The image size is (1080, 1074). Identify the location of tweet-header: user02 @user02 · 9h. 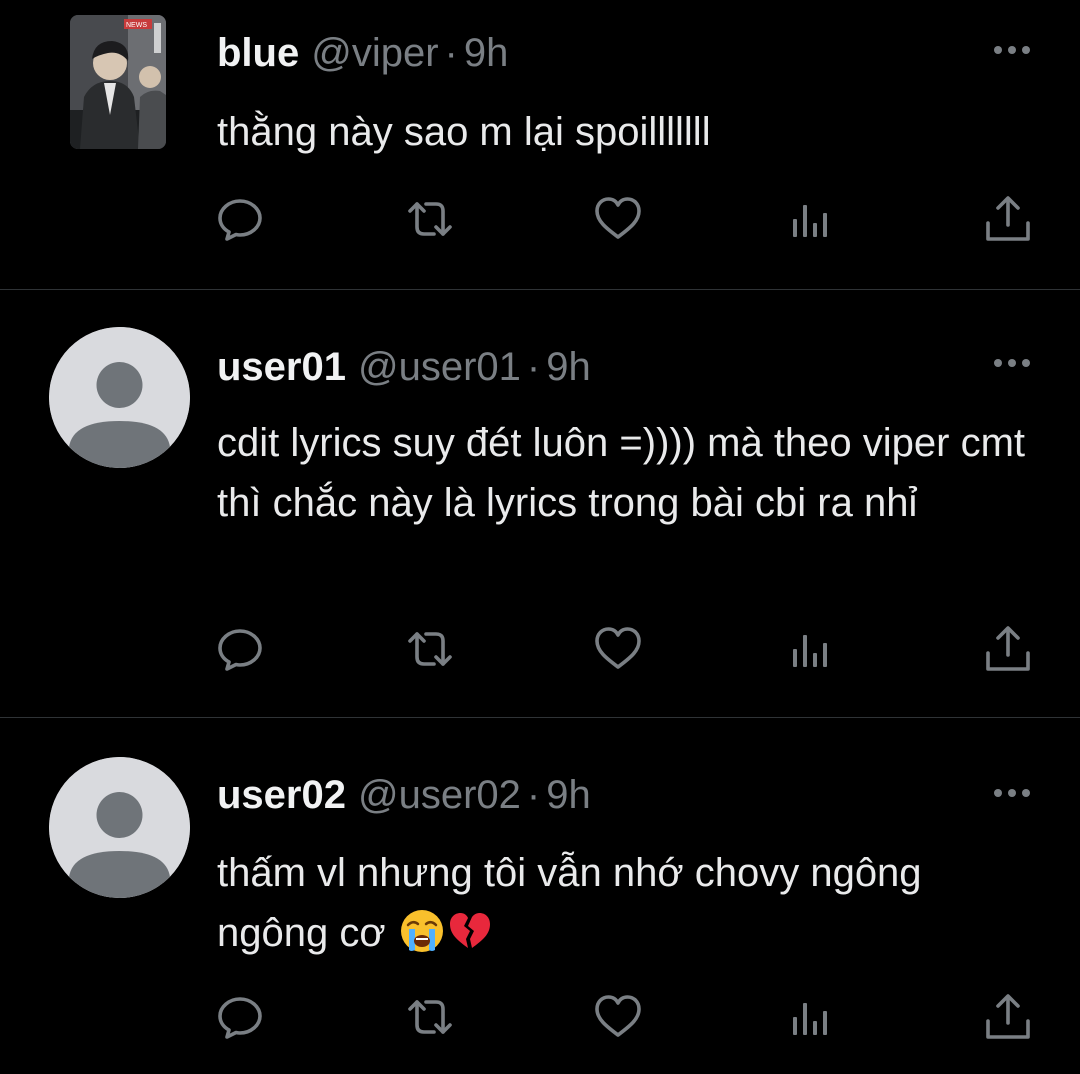
(588, 795).